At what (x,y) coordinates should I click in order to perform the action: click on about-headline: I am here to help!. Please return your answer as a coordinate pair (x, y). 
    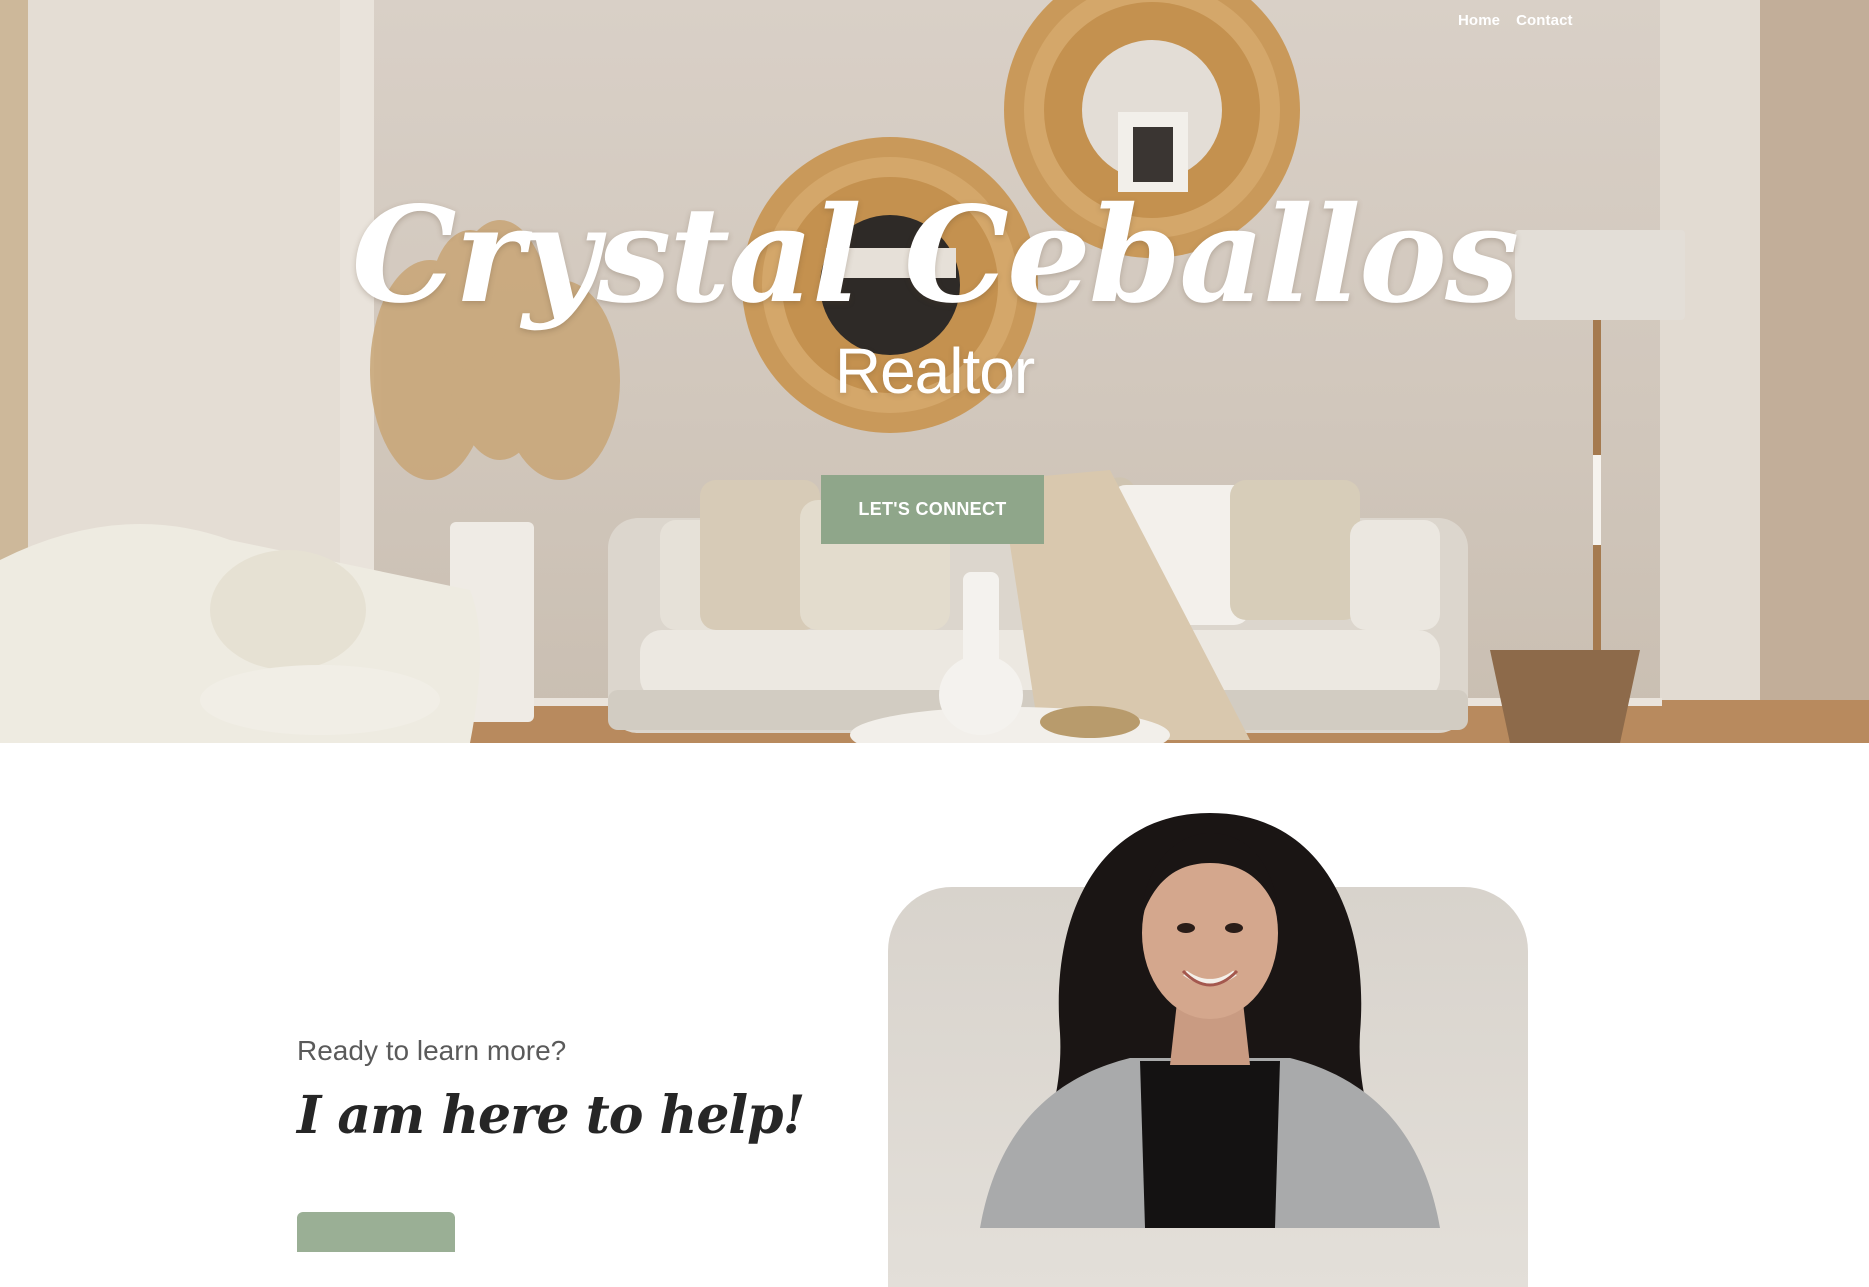
    Looking at the image, I should click on (551, 1115).